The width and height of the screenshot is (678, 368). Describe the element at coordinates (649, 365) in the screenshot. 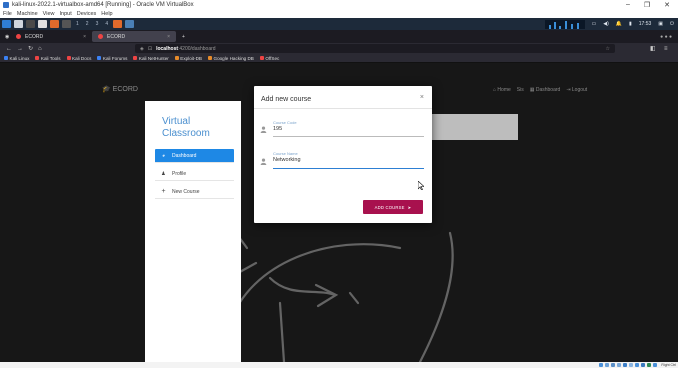

I see `cpu-status-icon` at that location.